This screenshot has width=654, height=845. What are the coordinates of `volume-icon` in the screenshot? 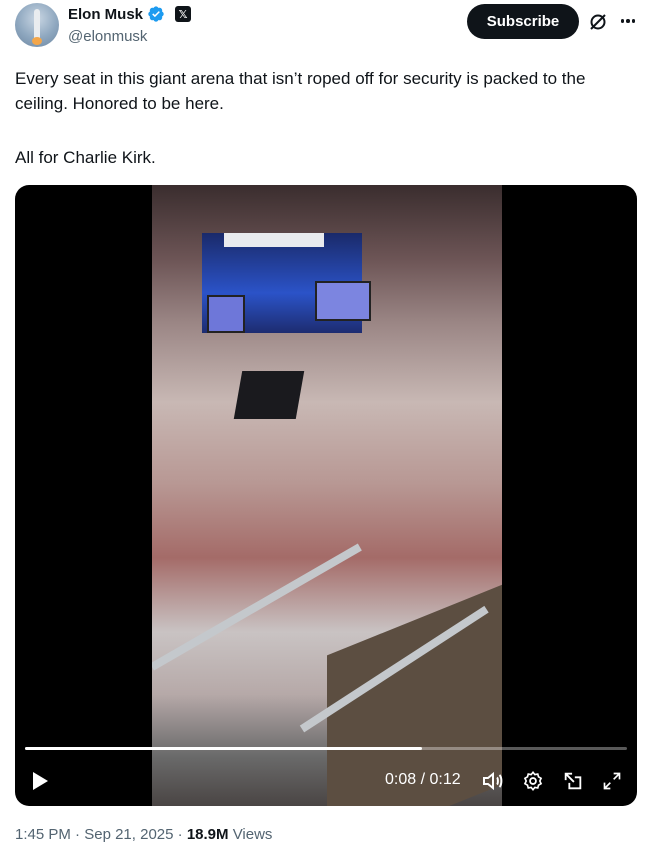 It's located at (493, 781).